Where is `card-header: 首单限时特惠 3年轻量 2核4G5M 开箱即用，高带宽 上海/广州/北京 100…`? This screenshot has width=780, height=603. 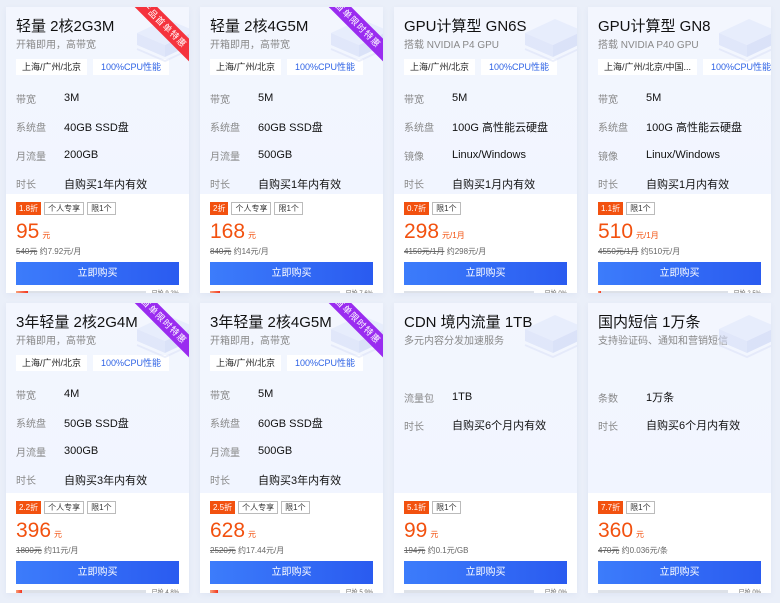
card-header: 首单限时特惠 3年轻量 2核4G5M 开箱即用，高带宽 上海/广州/北京 100… is located at coordinates (291, 398).